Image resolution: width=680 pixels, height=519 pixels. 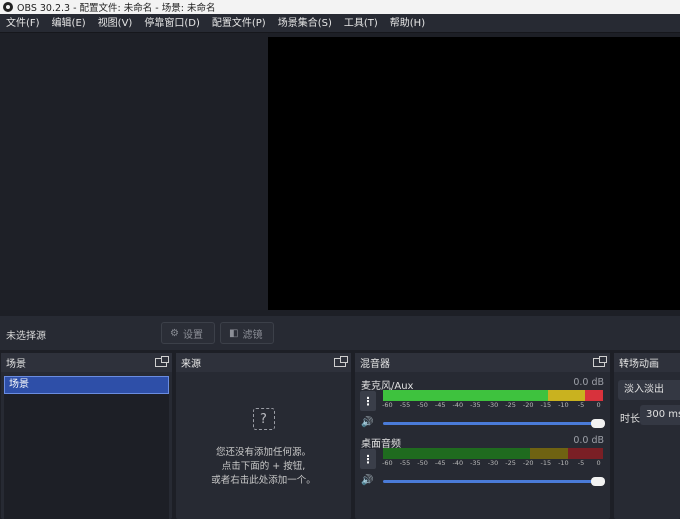 I want to click on sources-empty-area: ? 您还没有添加任何源。 点击下面的 + 按钮, 或者右击此处添加一个。, so click(x=263, y=445).